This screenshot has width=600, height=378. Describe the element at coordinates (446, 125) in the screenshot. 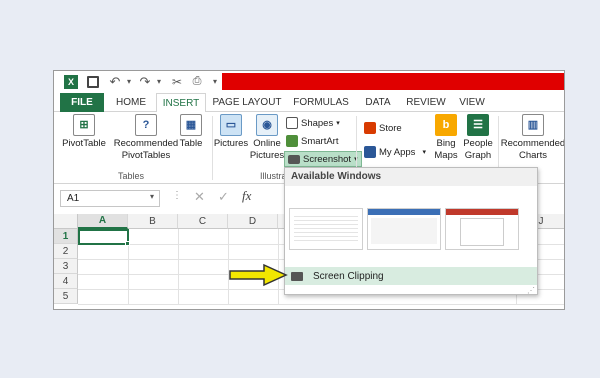

I see `bing-maps-icon: b` at that location.